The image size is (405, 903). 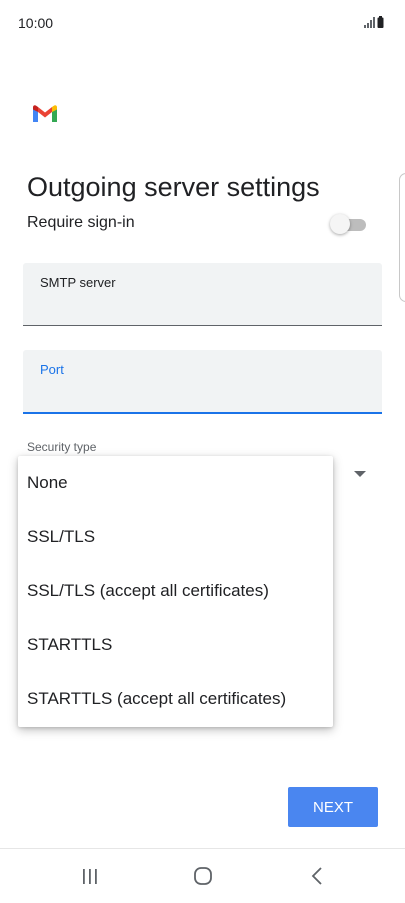 What do you see at coordinates (90, 876) in the screenshot?
I see `recent-apps-icon` at bounding box center [90, 876].